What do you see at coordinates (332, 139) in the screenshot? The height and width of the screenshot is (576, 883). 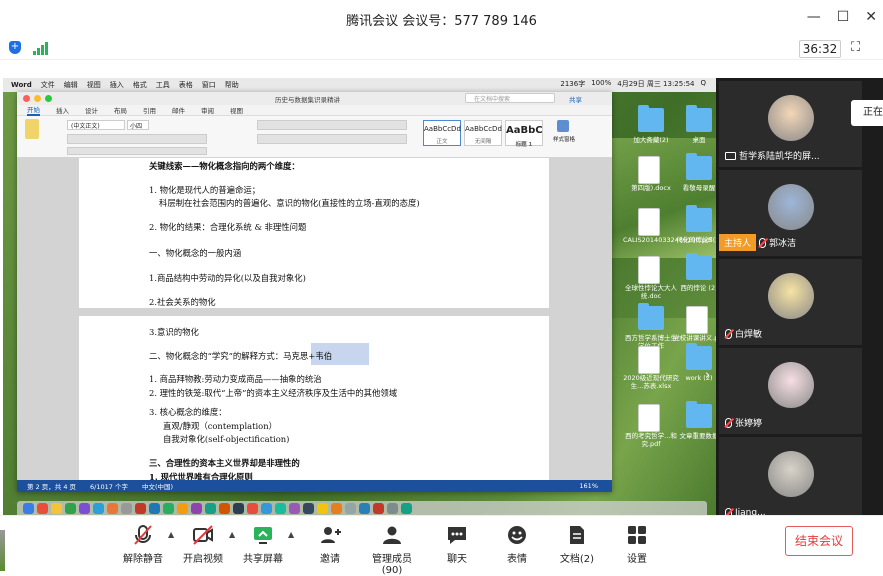 I see `alignment-buttons` at bounding box center [332, 139].